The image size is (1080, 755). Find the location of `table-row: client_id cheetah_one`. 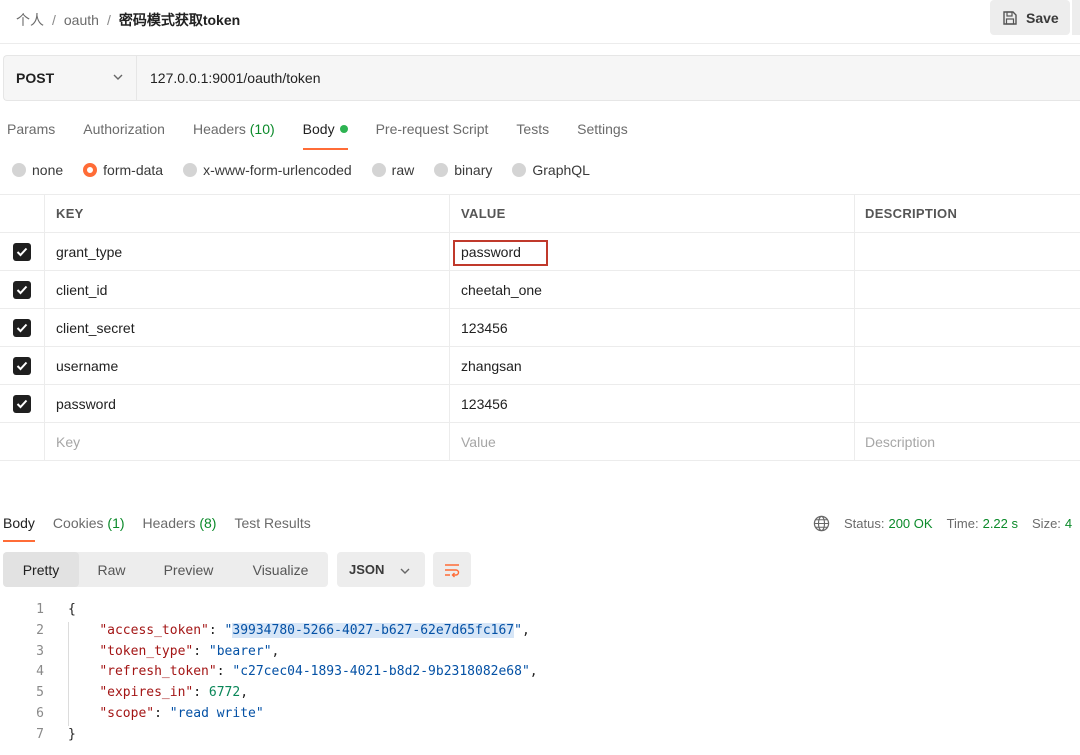

table-row: client_id cheetah_one is located at coordinates (540, 290).